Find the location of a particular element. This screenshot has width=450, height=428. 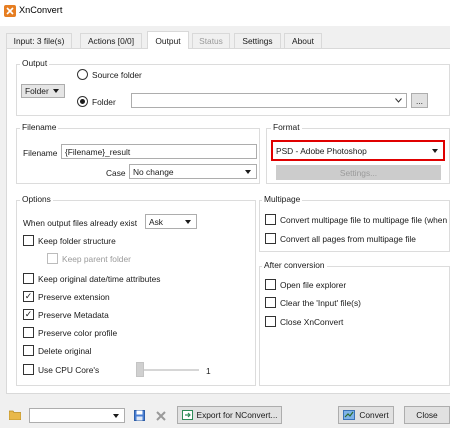

convert-button: Convert is located at coordinates (366, 415).